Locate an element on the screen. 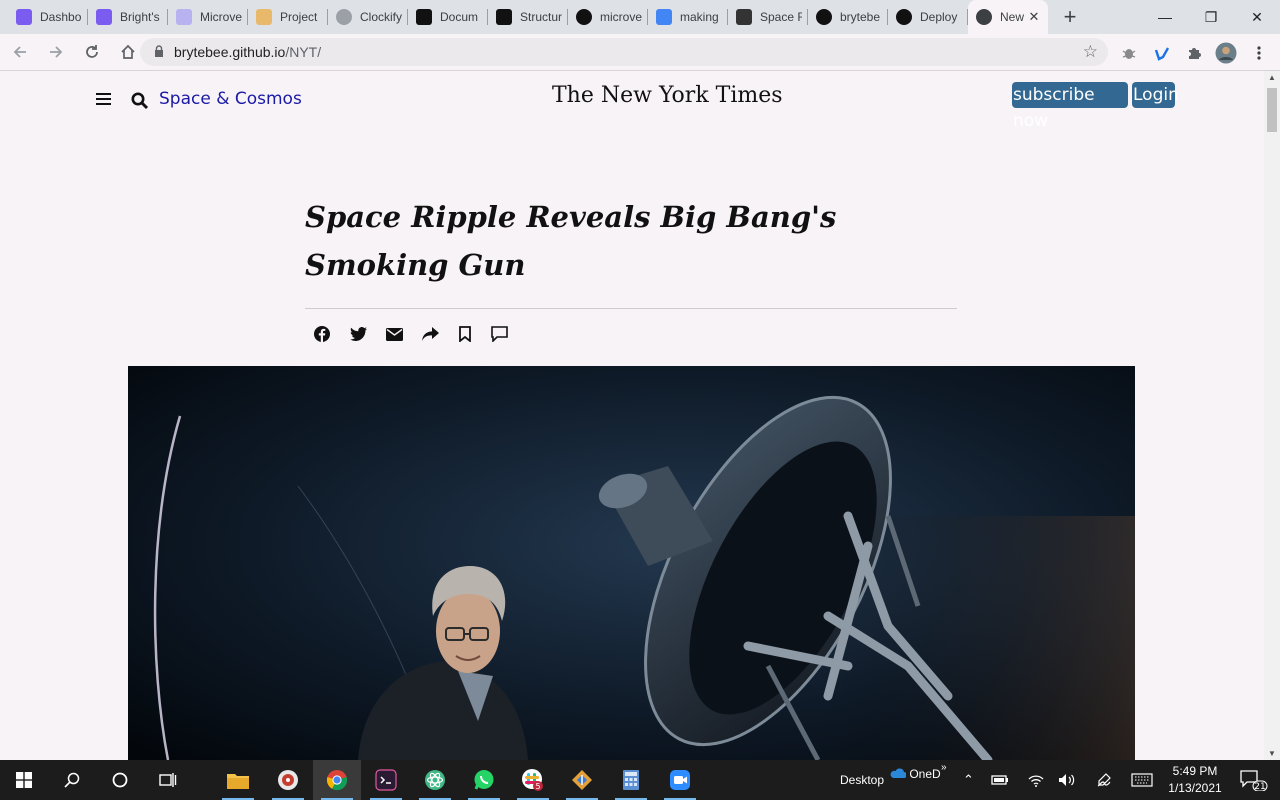  browser-tab: microve is located at coordinates (608, 17).